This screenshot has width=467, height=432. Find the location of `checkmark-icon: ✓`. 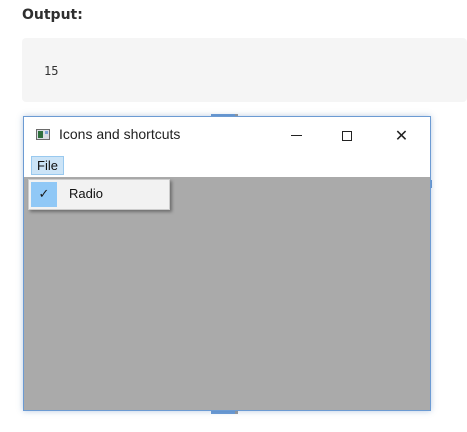

checkmark-icon: ✓ is located at coordinates (44, 194).